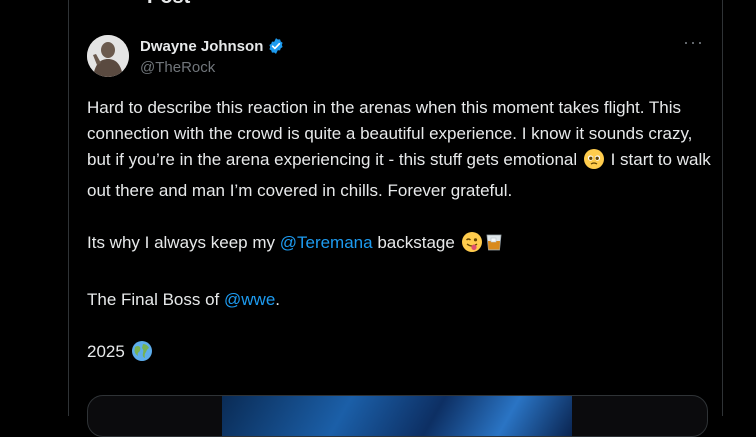 This screenshot has height=437, width=756. I want to click on author-name: Dwayne Johnson, so click(201, 46).